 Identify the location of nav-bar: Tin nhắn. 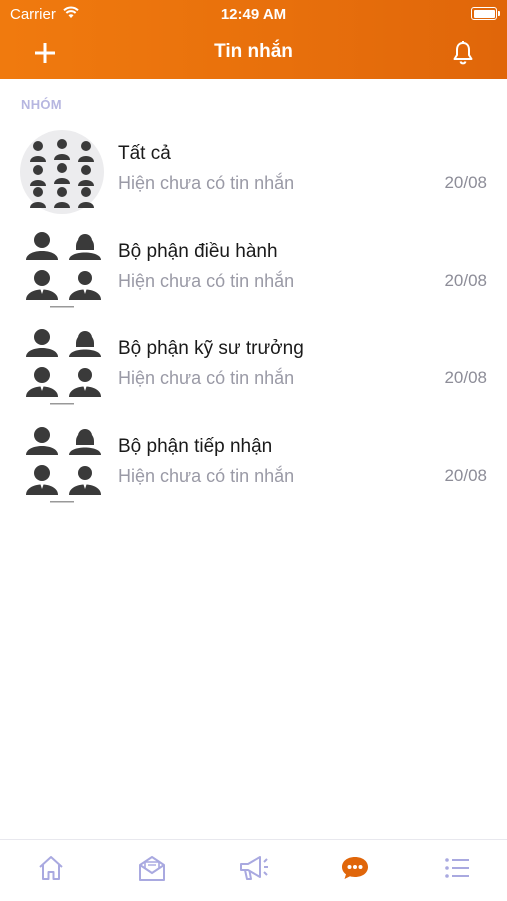
(253, 53).